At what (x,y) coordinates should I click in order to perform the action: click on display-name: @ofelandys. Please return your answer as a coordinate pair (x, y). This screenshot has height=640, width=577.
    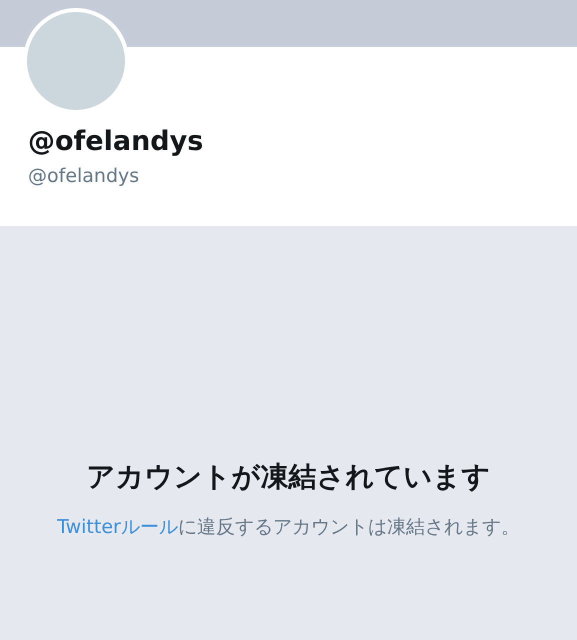
    Looking at the image, I should click on (116, 142).